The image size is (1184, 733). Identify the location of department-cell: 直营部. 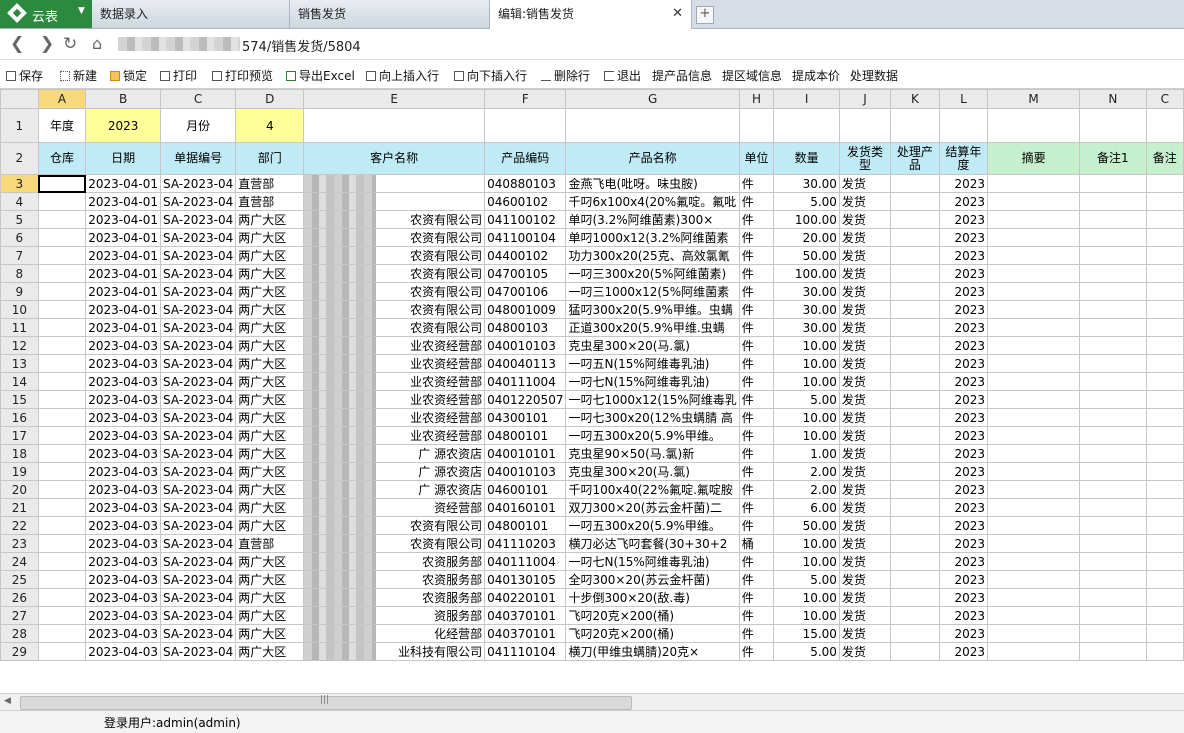
(270, 183).